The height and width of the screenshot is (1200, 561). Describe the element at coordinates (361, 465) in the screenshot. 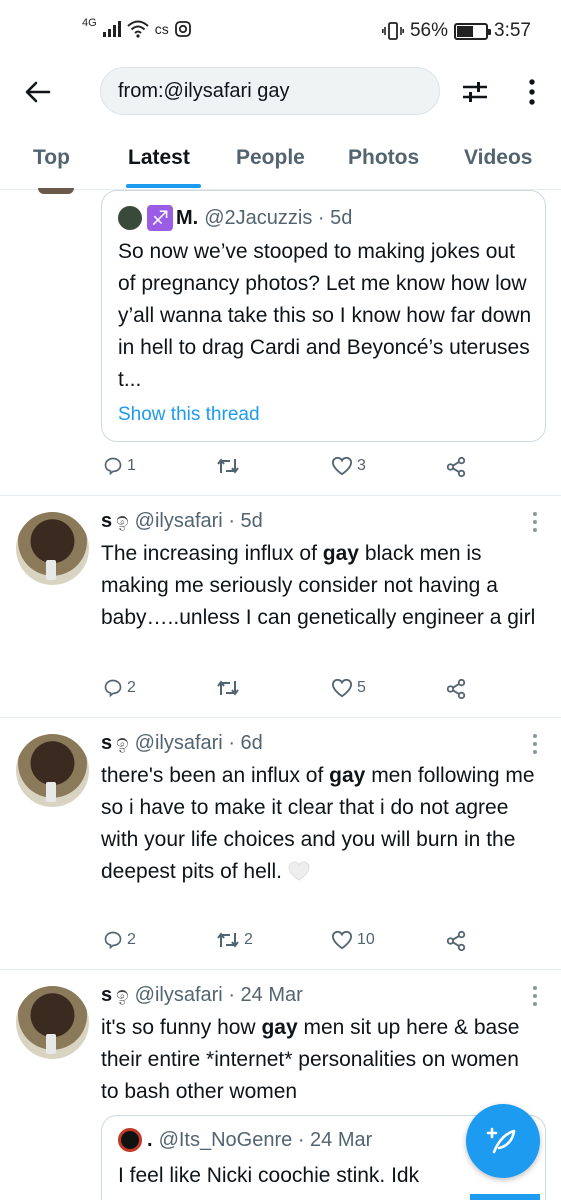

I see `like-count: 3` at that location.